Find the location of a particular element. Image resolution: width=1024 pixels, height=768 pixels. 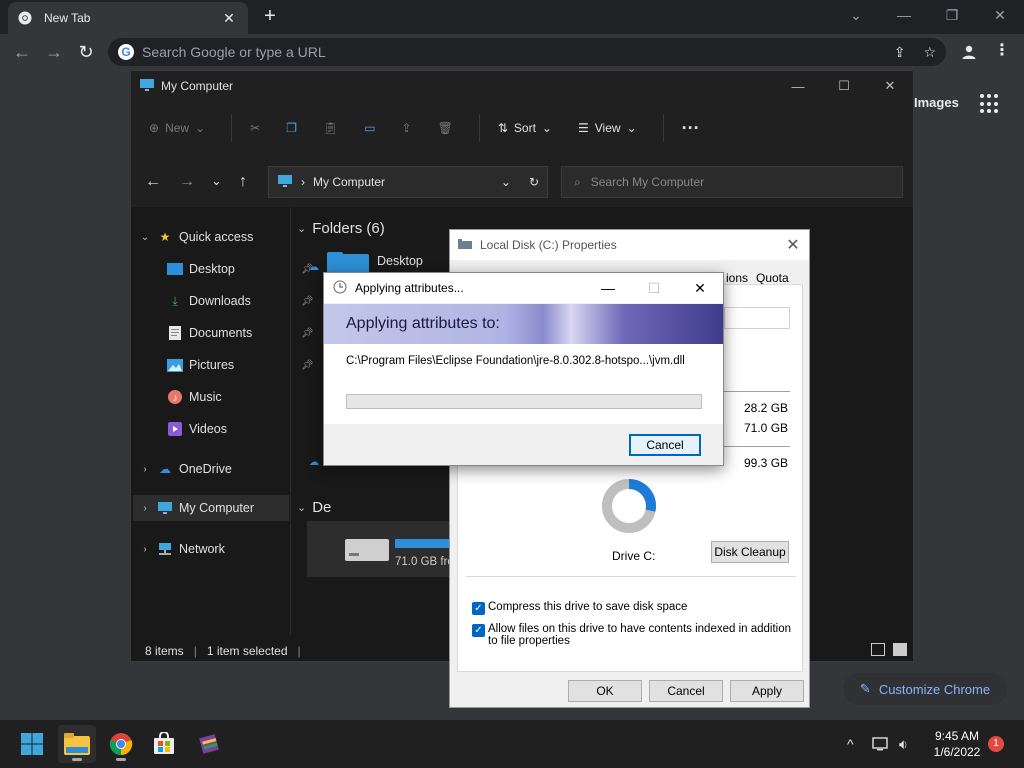

explorer-search-input: ⌕ Search My Computer is located at coordinates (732, 182).